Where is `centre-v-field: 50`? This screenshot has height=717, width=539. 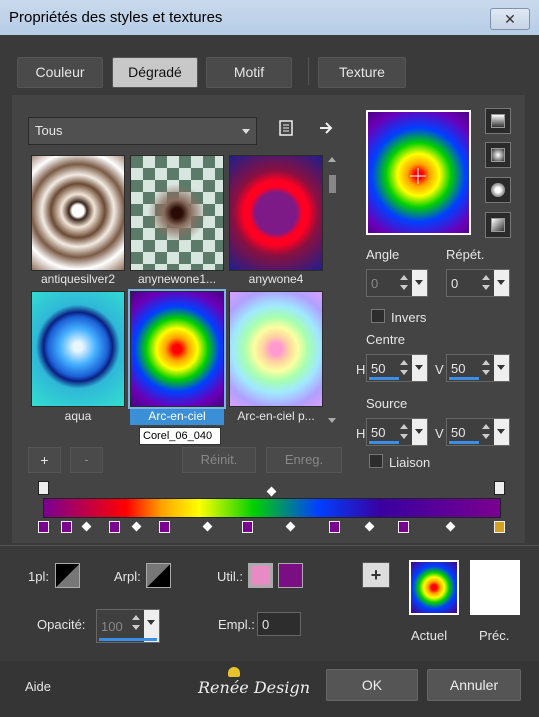 centre-v-field: 50 is located at coordinates (478, 368).